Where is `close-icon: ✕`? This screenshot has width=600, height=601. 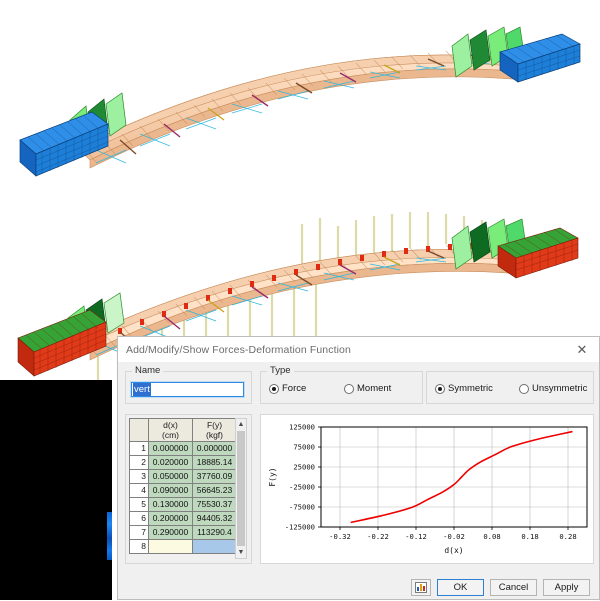
close-icon: ✕ is located at coordinates (582, 349).